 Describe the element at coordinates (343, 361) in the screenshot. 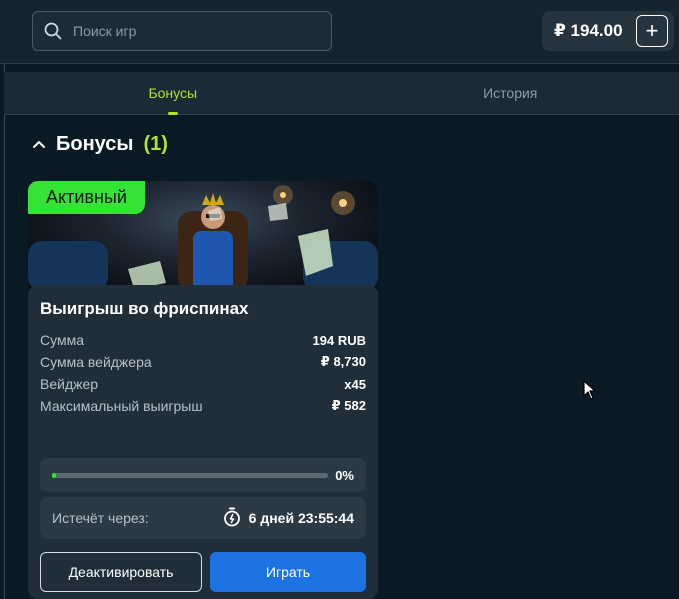

I see `detail-value: ₽ 8,730` at that location.